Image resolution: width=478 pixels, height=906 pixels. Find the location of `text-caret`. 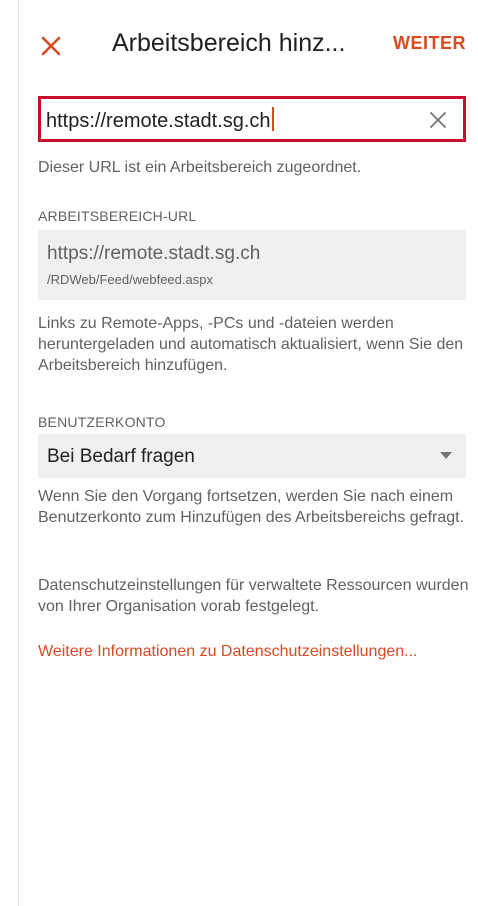

text-caret is located at coordinates (272, 119).